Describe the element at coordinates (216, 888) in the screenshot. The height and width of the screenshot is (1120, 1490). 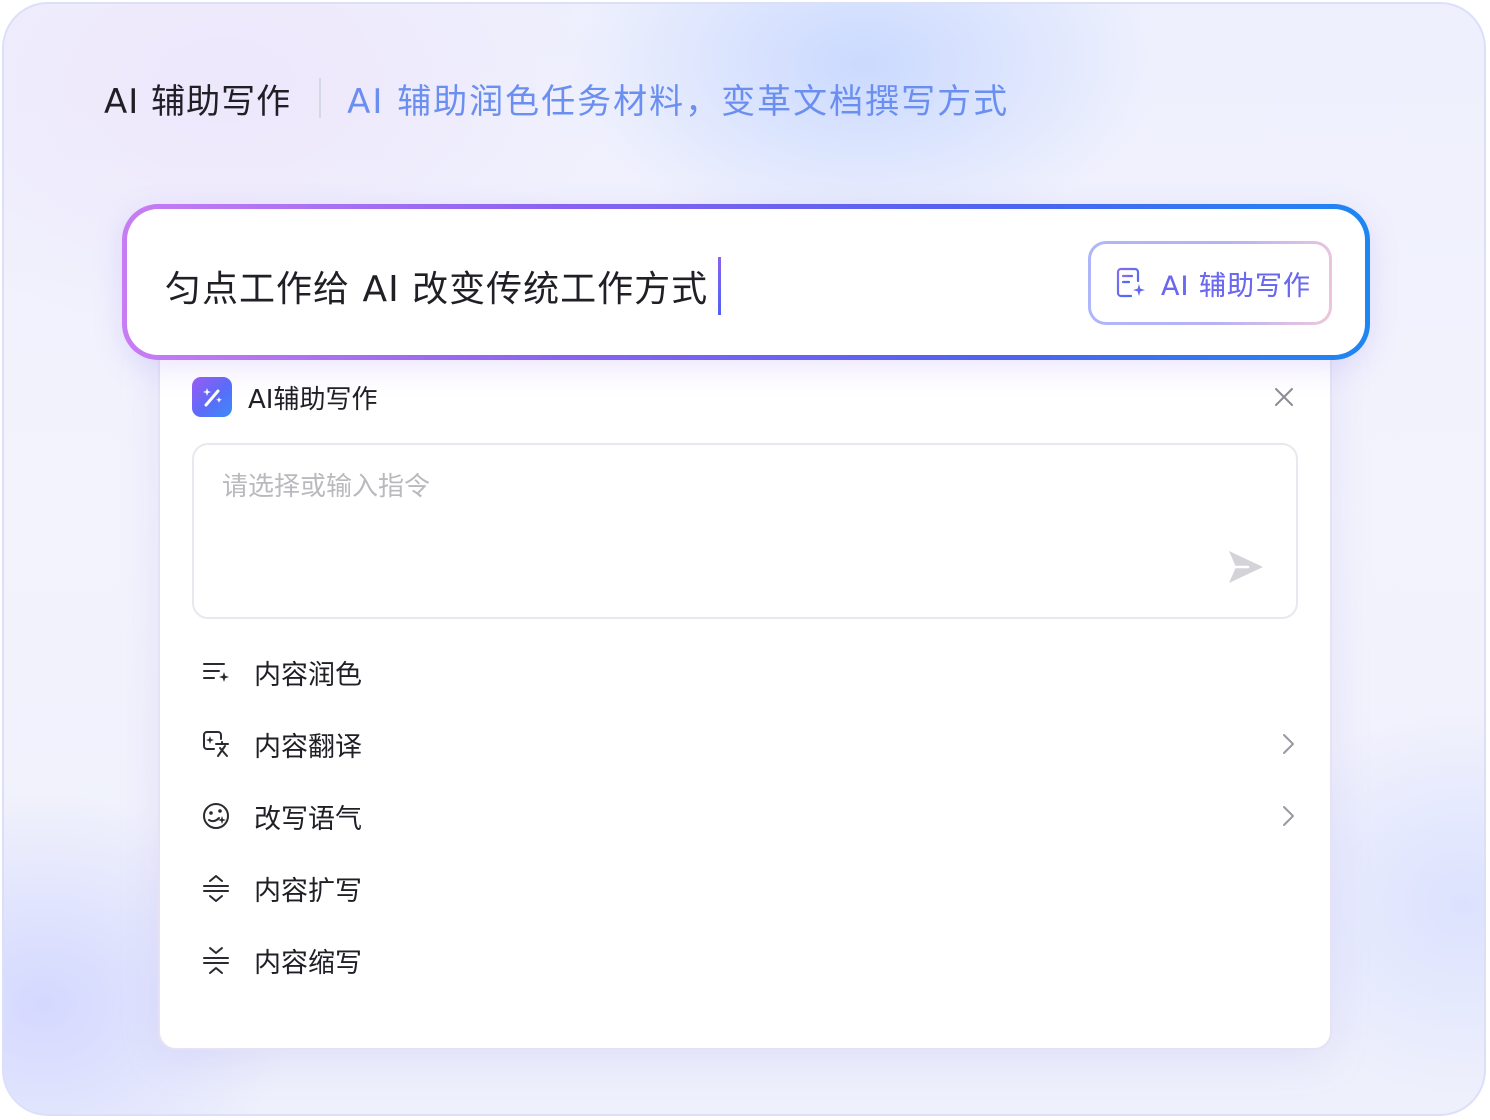
I see `expand-icon` at that location.